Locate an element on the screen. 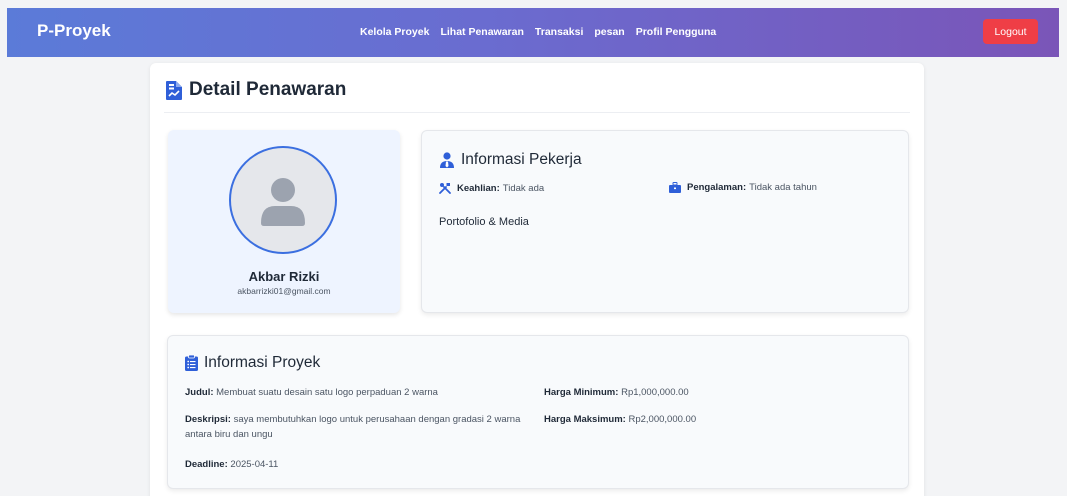  clipboard-list-icon is located at coordinates (191, 363).